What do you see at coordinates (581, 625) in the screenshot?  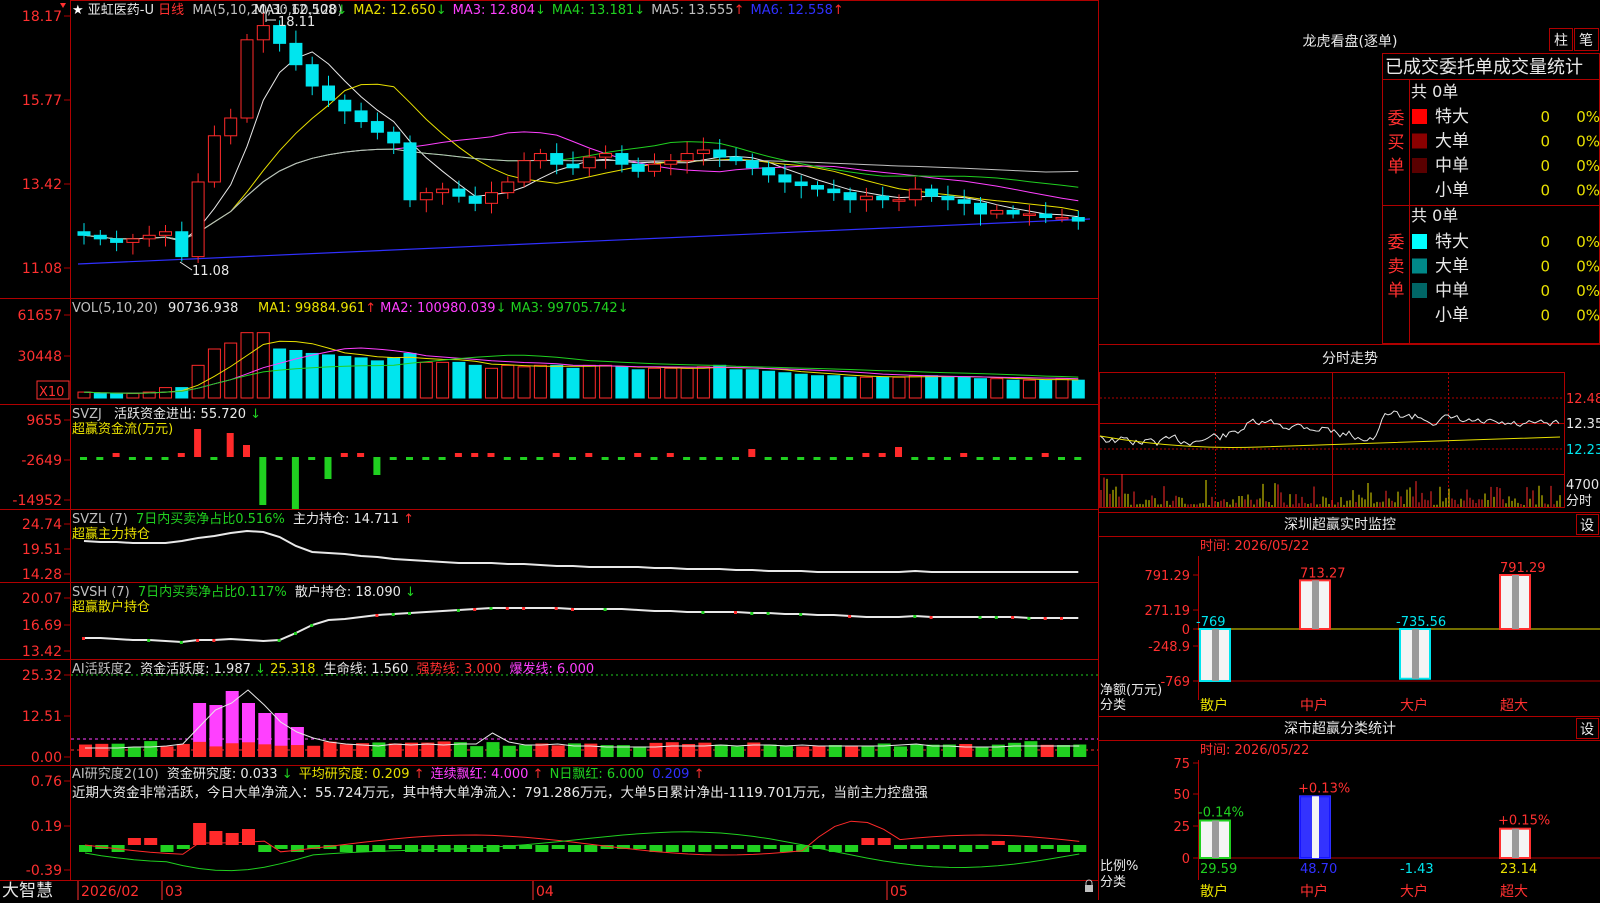 I see `svsh-line` at bounding box center [581, 625].